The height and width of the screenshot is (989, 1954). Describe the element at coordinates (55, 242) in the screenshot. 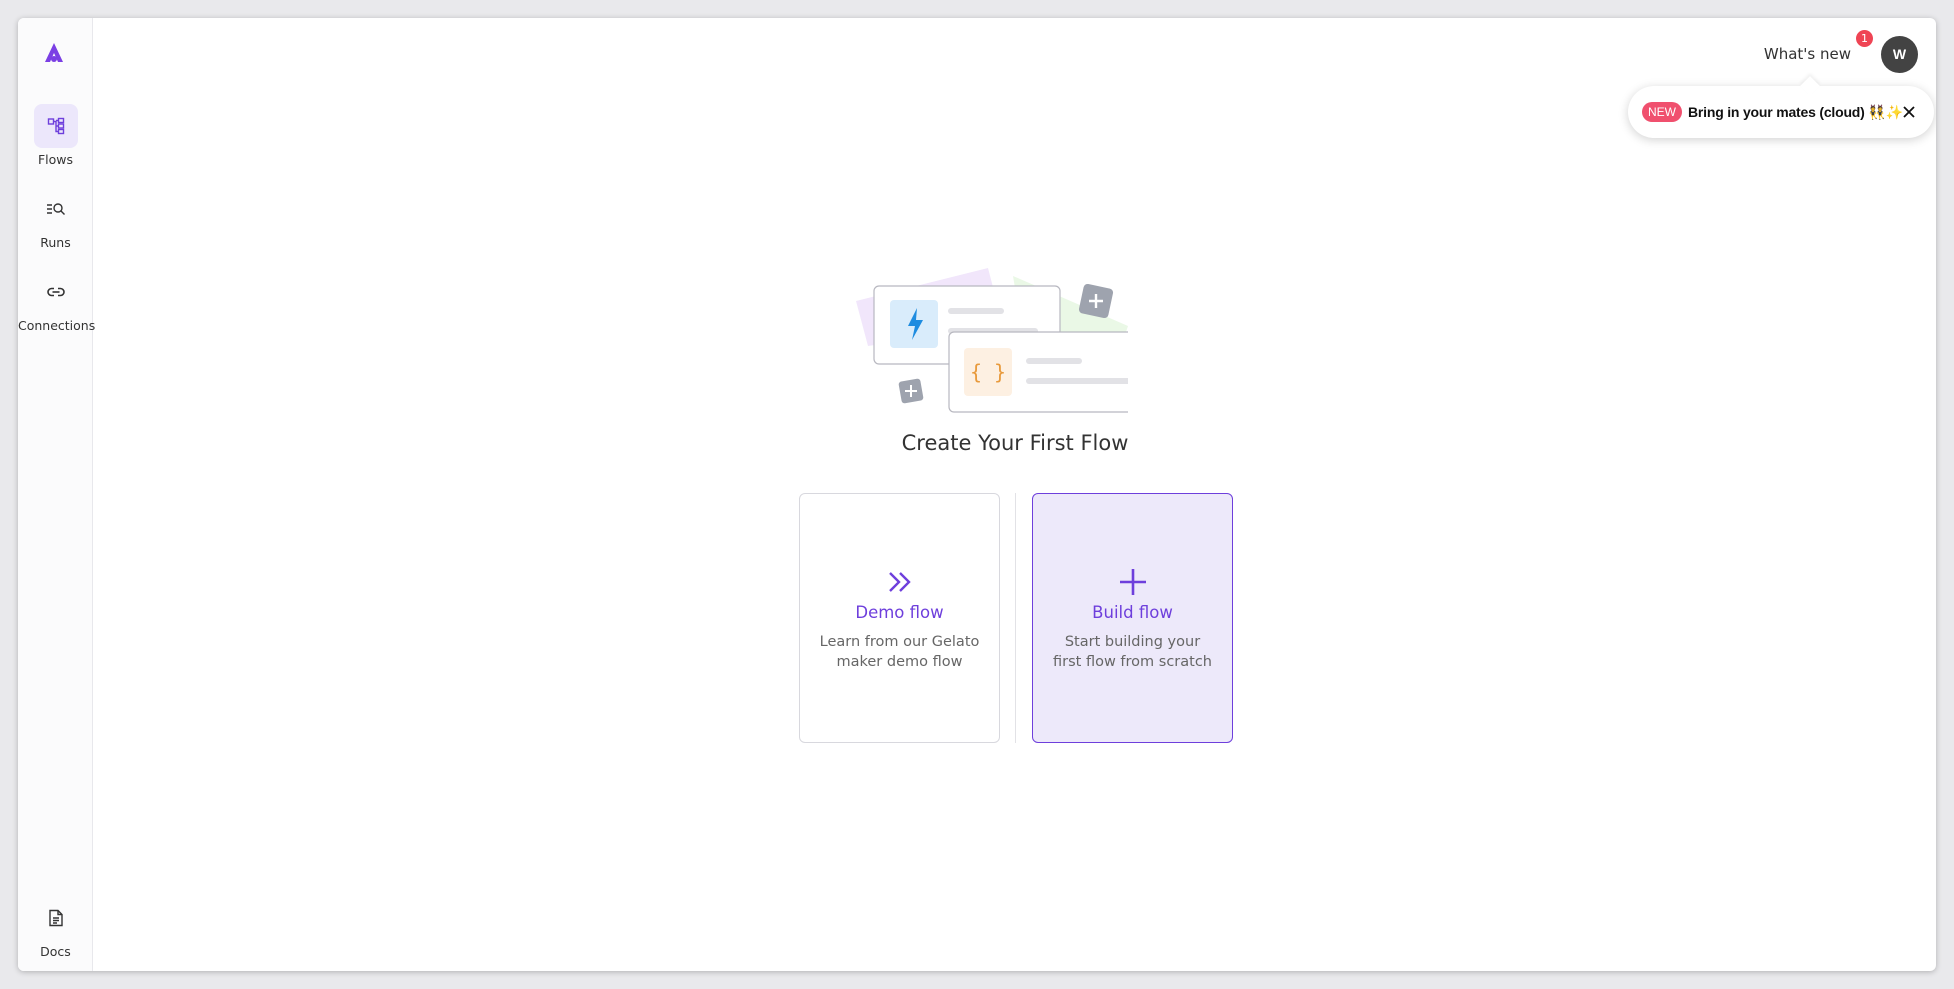

I see `sidebar-item-label: Runs` at that location.